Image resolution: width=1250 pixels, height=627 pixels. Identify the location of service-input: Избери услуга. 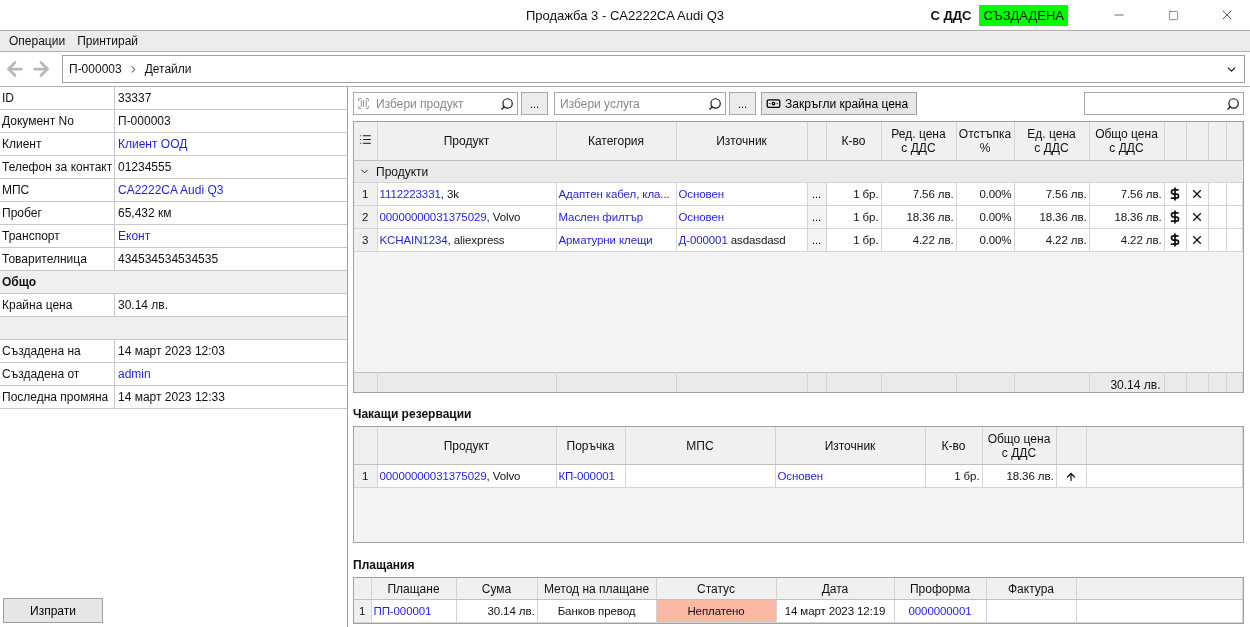
(631, 103).